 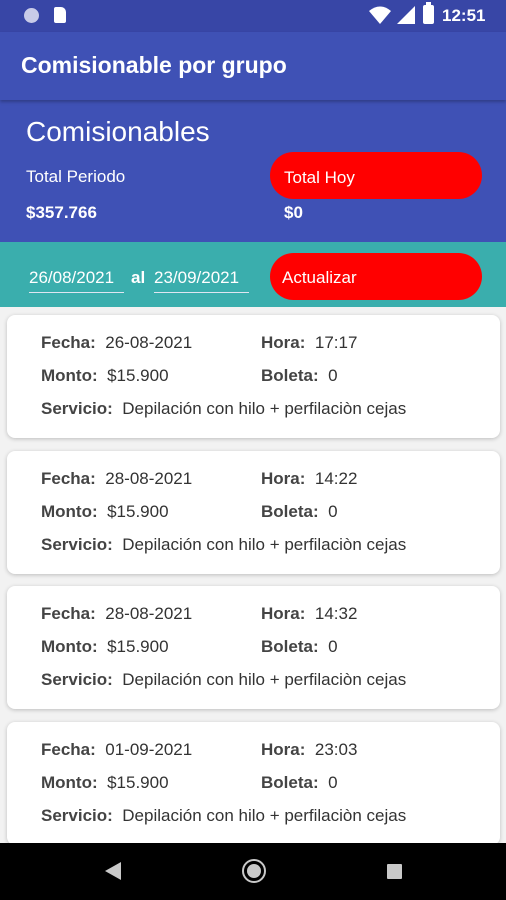 I want to click on app-bar: Comisionable por grupo, so click(x=253, y=66).